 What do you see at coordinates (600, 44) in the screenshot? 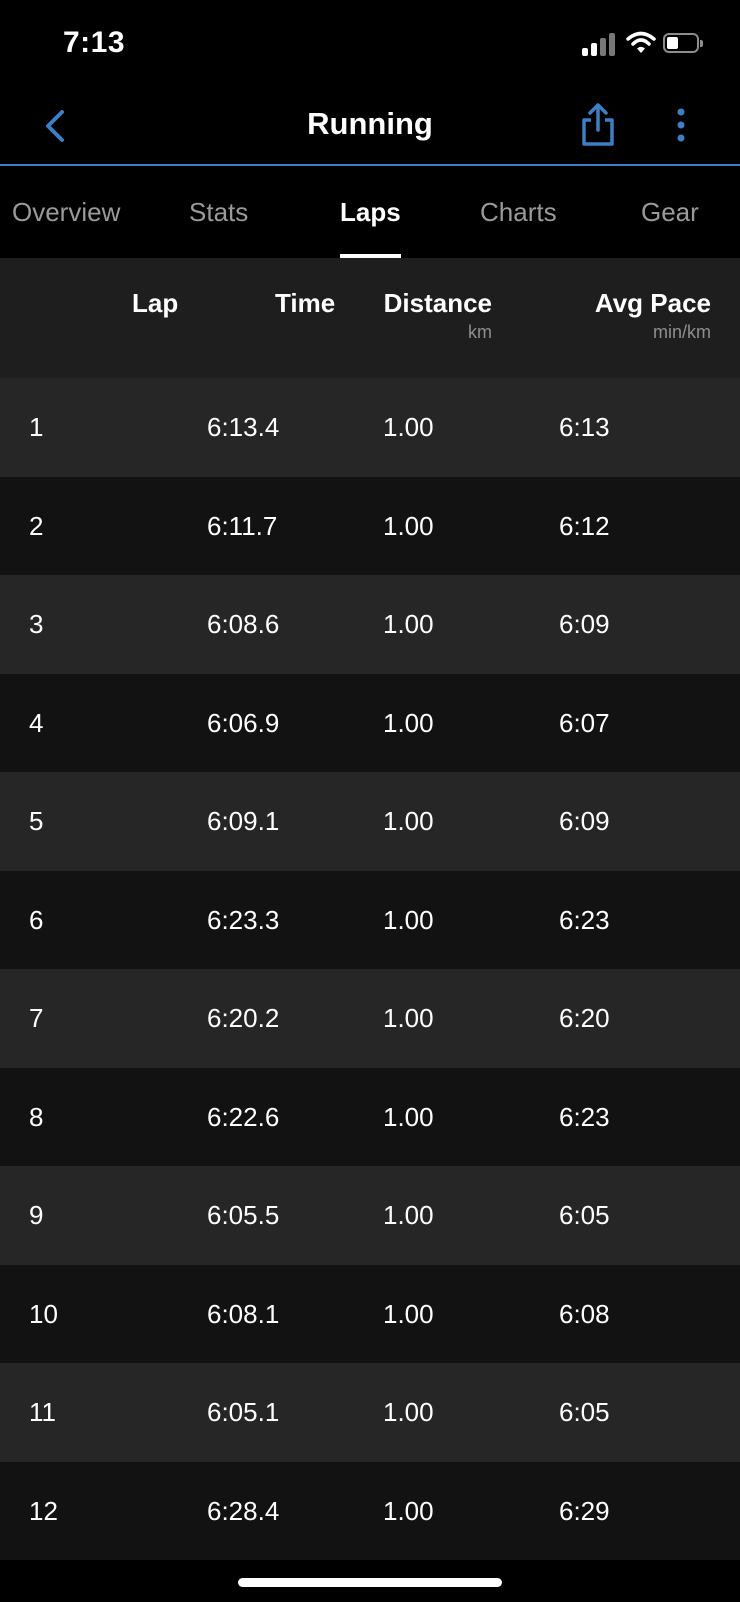
I see `cellular-signal-icon` at bounding box center [600, 44].